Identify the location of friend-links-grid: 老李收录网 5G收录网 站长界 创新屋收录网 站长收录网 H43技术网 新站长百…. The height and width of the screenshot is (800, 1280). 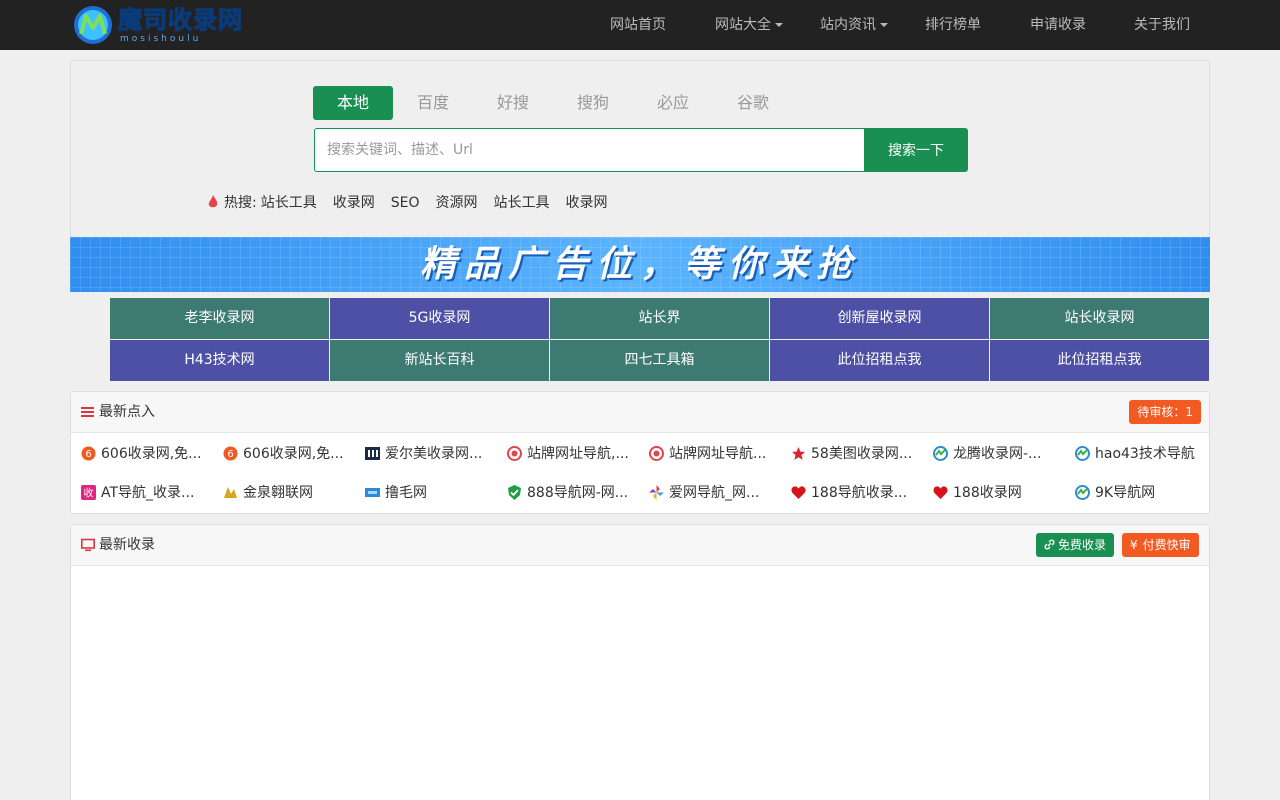
(660, 339).